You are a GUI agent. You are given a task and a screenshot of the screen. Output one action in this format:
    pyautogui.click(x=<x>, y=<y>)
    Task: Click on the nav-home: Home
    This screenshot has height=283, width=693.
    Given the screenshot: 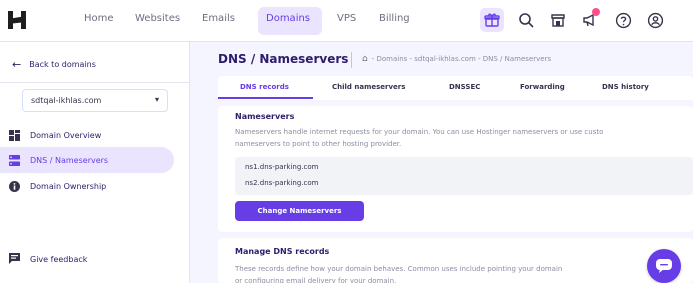 What is the action you would take?
    pyautogui.click(x=99, y=18)
    